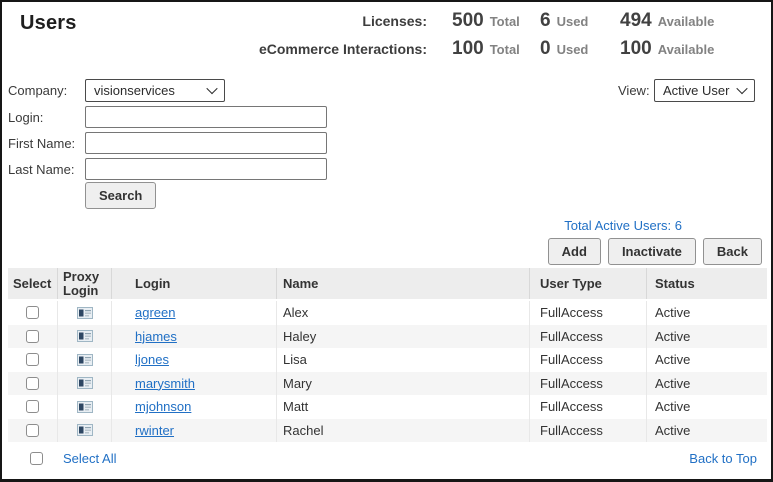  Describe the element at coordinates (33, 283) in the screenshot. I see `header-select: Select` at that location.